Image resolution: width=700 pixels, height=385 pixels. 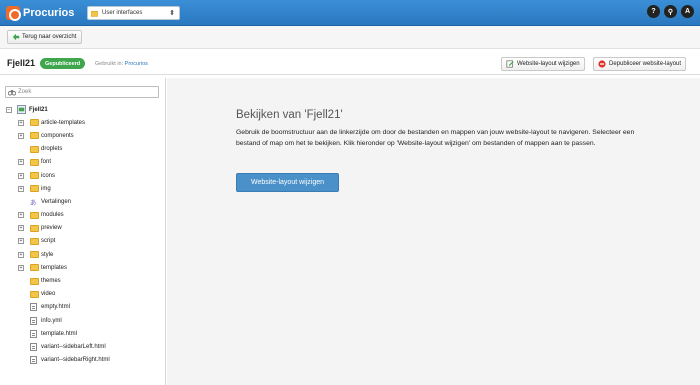 I want to click on tree-folder-item: + script, so click(x=85, y=241).